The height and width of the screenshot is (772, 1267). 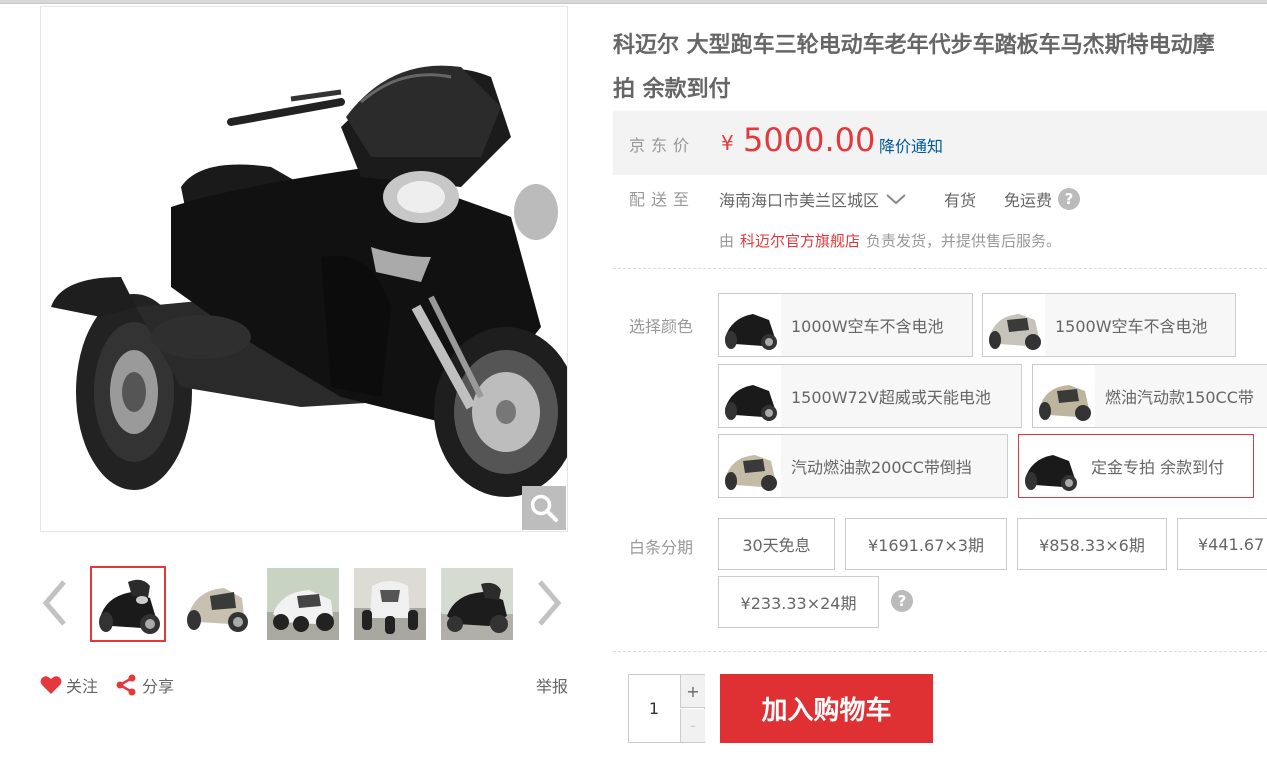 What do you see at coordinates (800, 241) in the screenshot?
I see `shop-link: 科迈尔官方旗舰店` at bounding box center [800, 241].